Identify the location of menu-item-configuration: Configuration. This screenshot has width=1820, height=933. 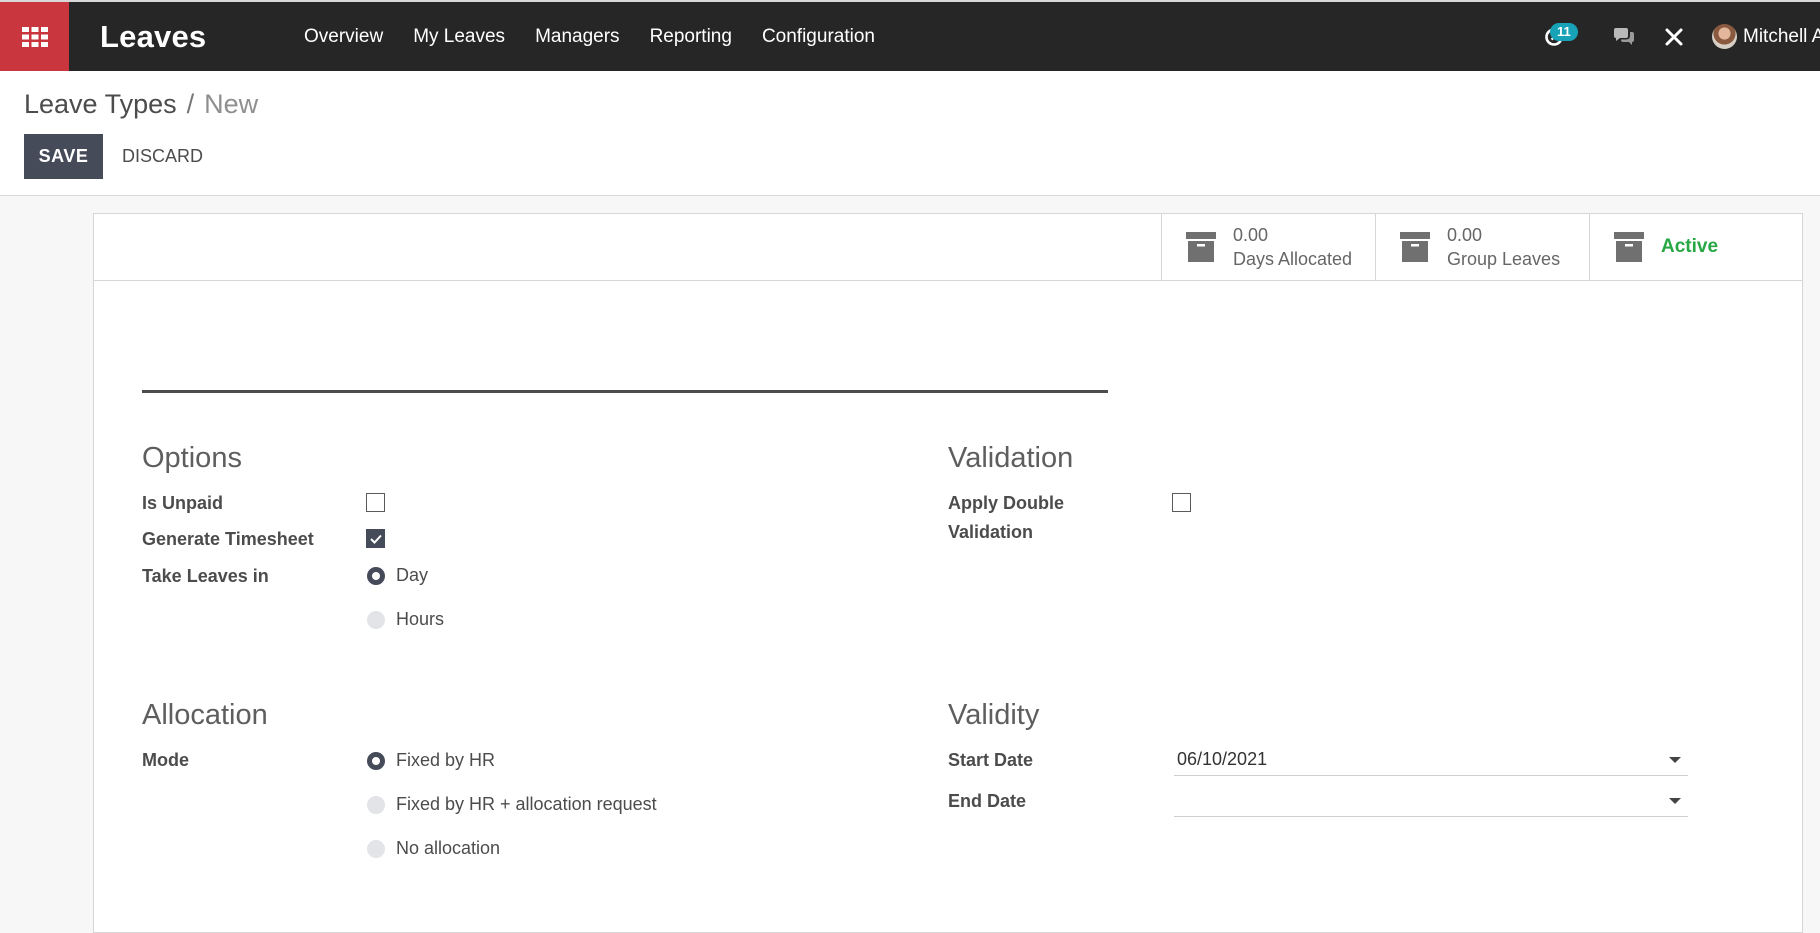
(818, 36).